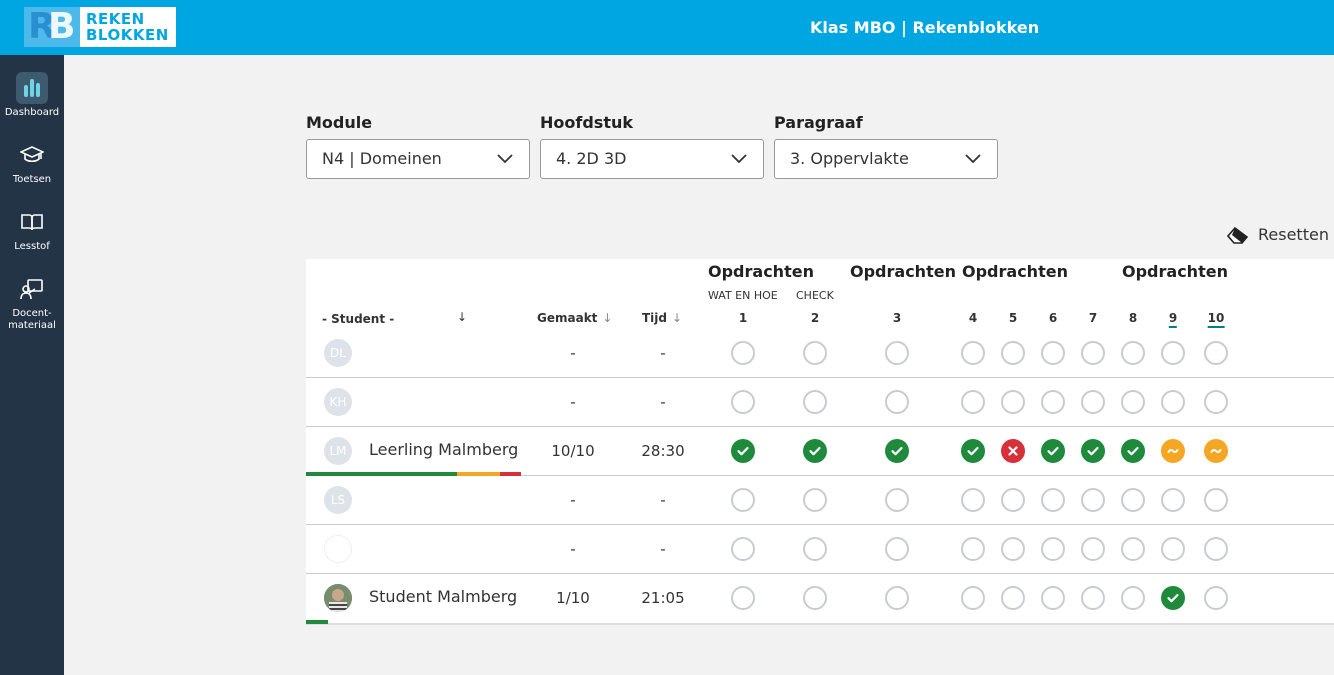 The width and height of the screenshot is (1334, 675). What do you see at coordinates (443, 597) in the screenshot?
I see `student-name: Student Malmberg` at bounding box center [443, 597].